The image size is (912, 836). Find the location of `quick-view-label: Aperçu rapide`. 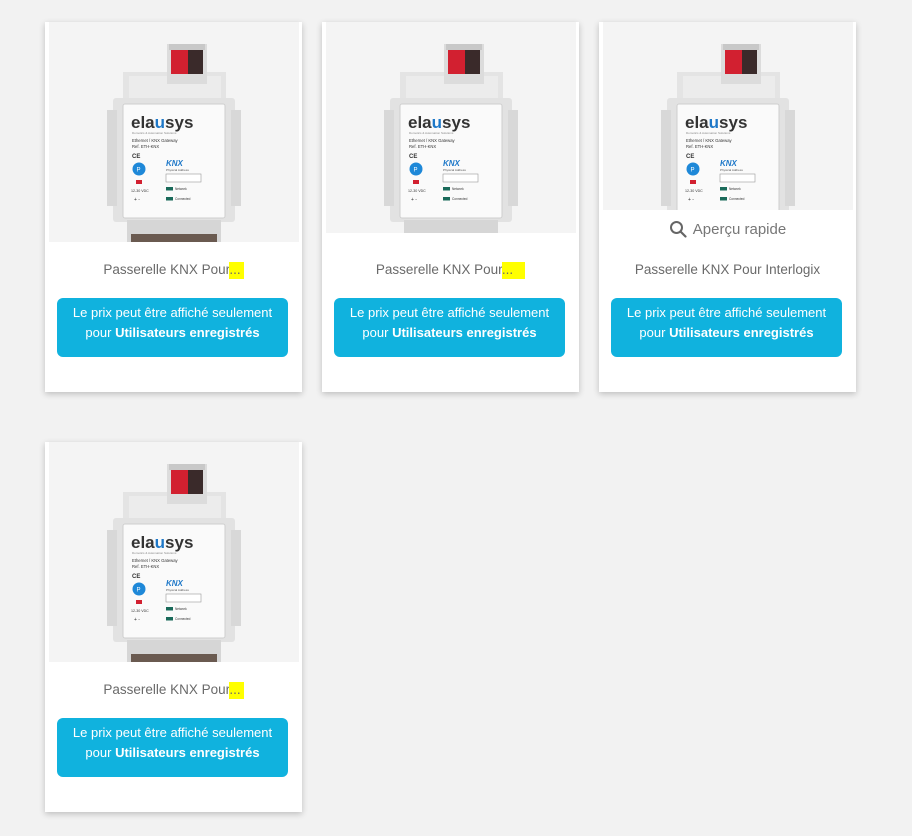

quick-view-label: Aperçu rapide is located at coordinates (739, 229).